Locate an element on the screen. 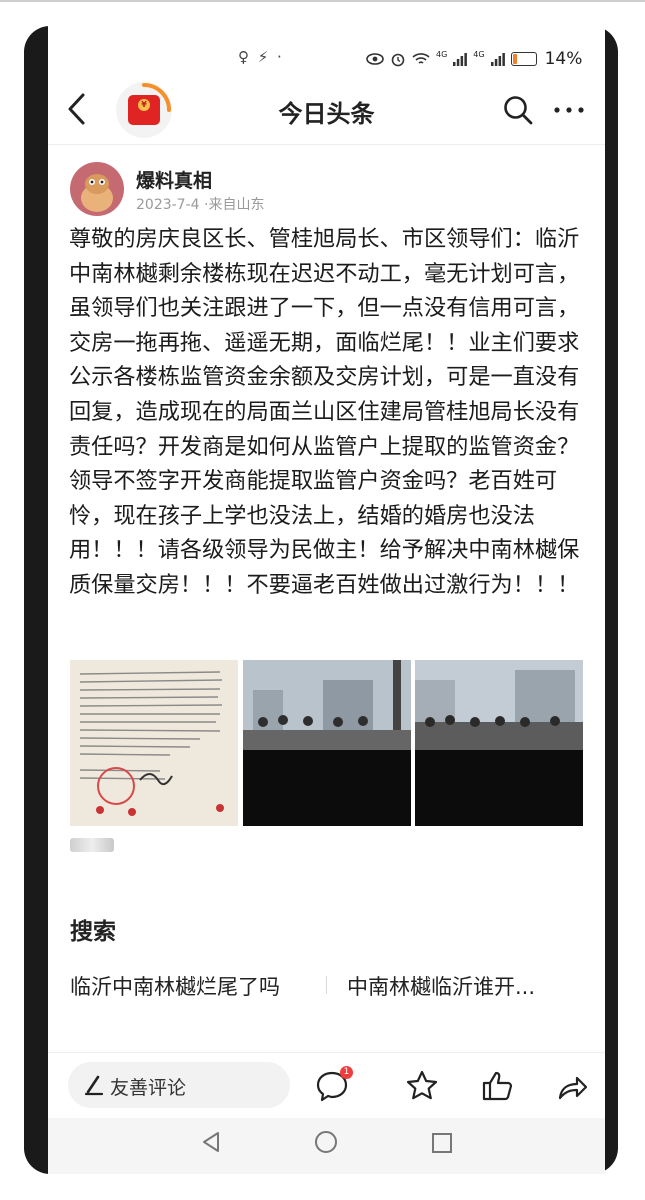 This screenshot has height=1200, width=645. avatar-illustration-icon is located at coordinates (97, 193).